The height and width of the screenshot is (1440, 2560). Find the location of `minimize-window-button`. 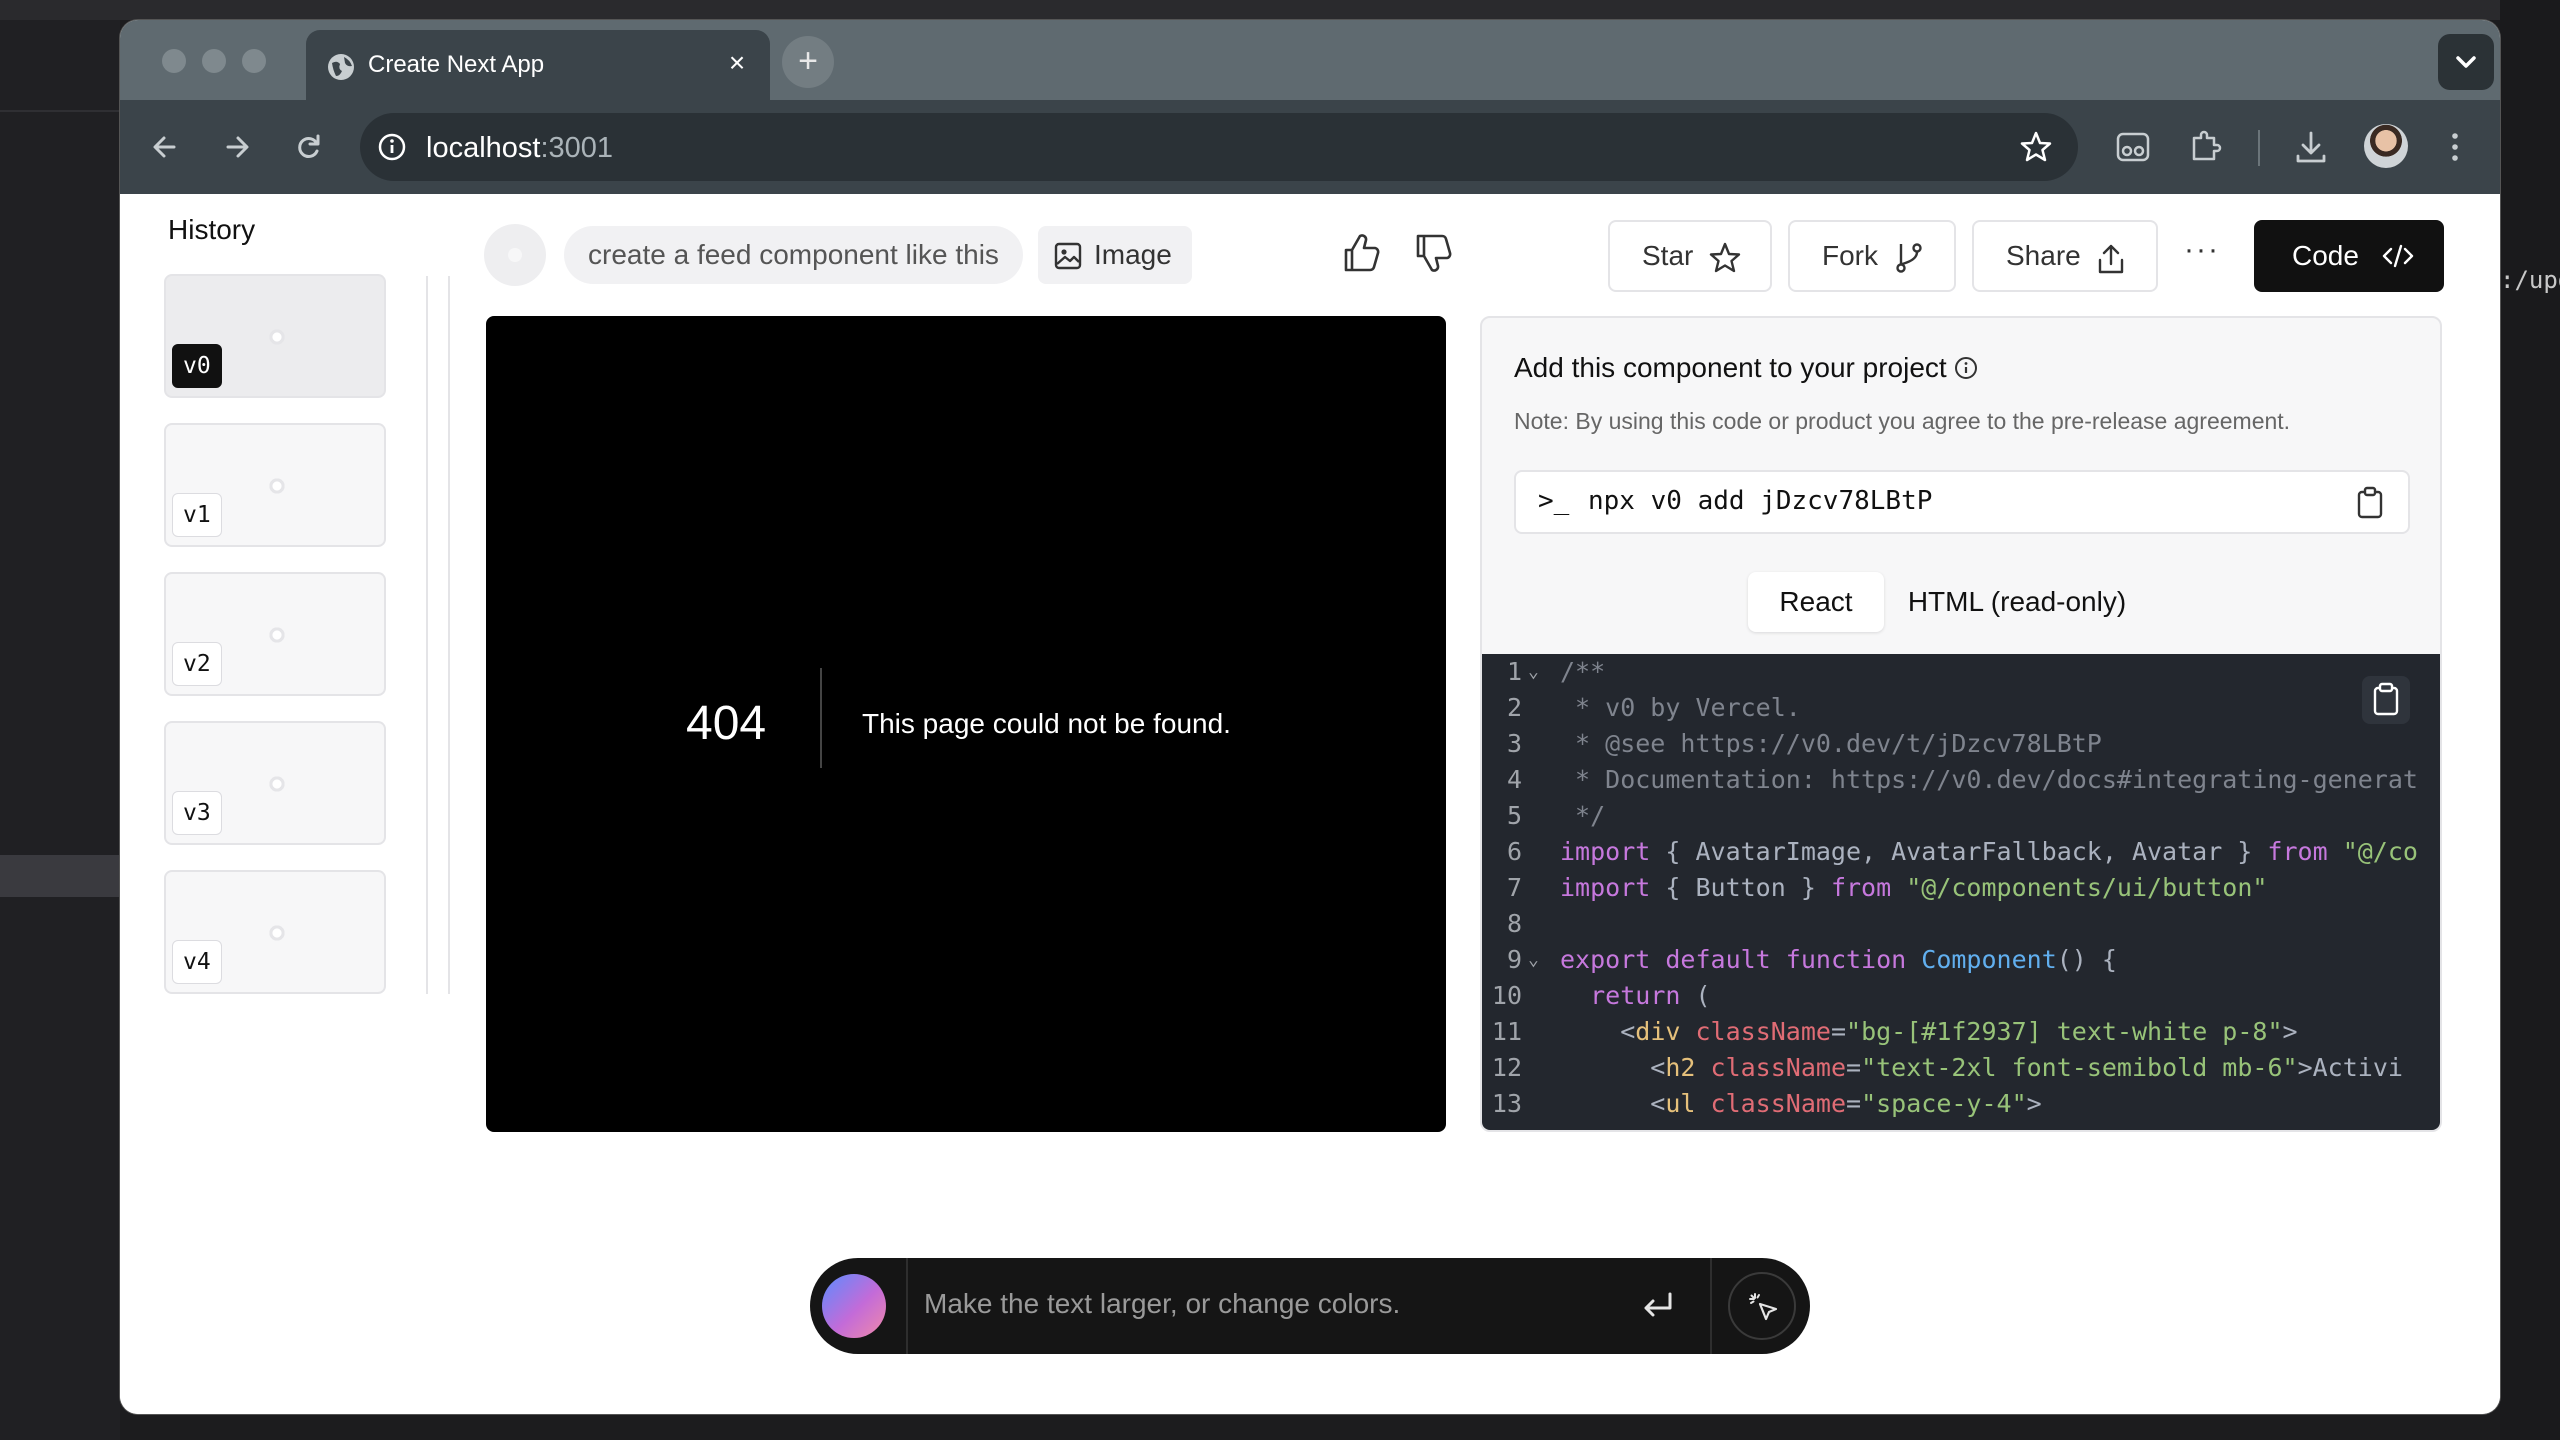

minimize-window-button is located at coordinates (214, 61).